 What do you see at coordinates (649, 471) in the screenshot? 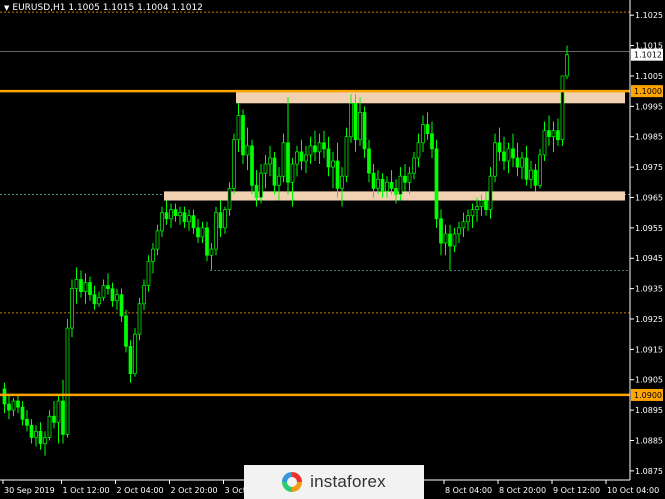
I see `y-tick-label: 1.0875` at bounding box center [649, 471].